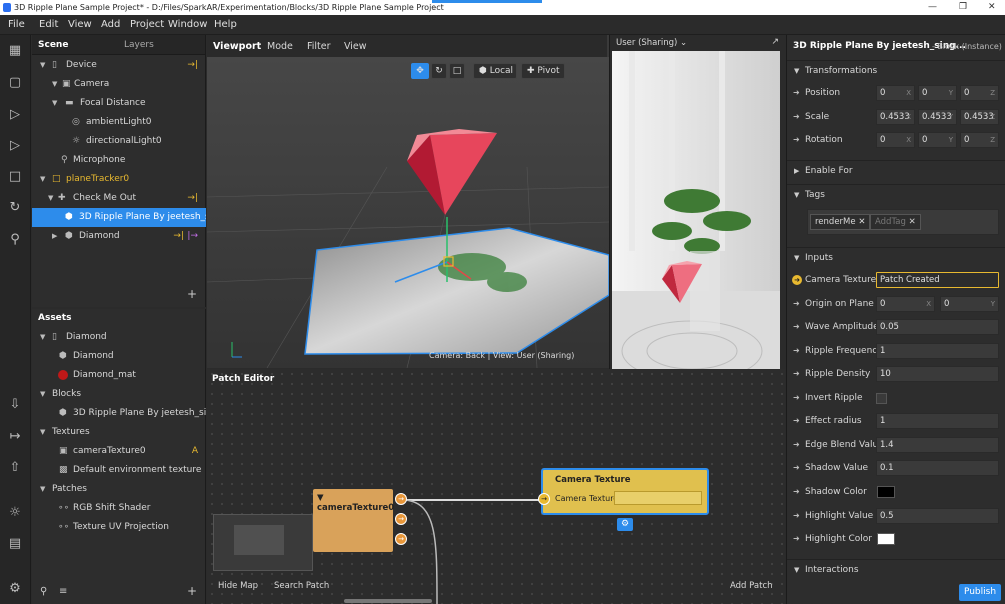 The height and width of the screenshot is (604, 1005). I want to click on asset-row-textures: ▼ Textures, so click(119, 432).